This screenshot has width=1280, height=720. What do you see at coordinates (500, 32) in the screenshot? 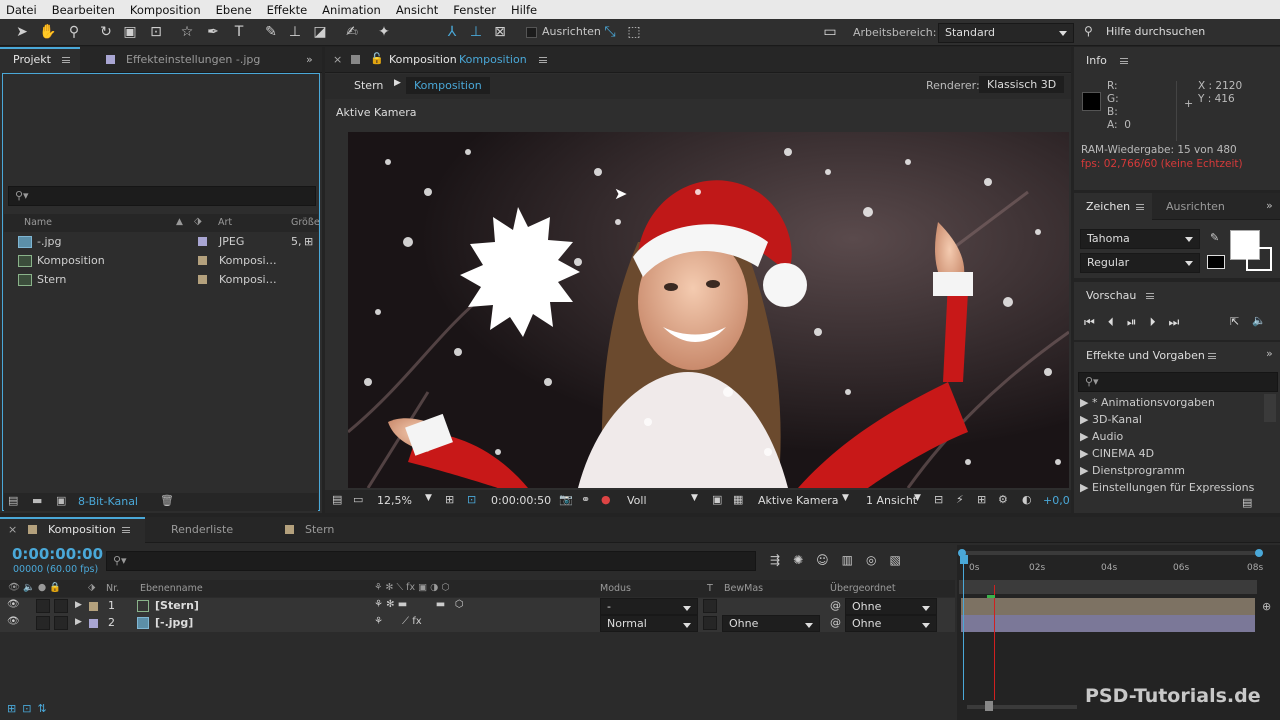
I see `view-axis-icon: ⊠` at bounding box center [500, 32].